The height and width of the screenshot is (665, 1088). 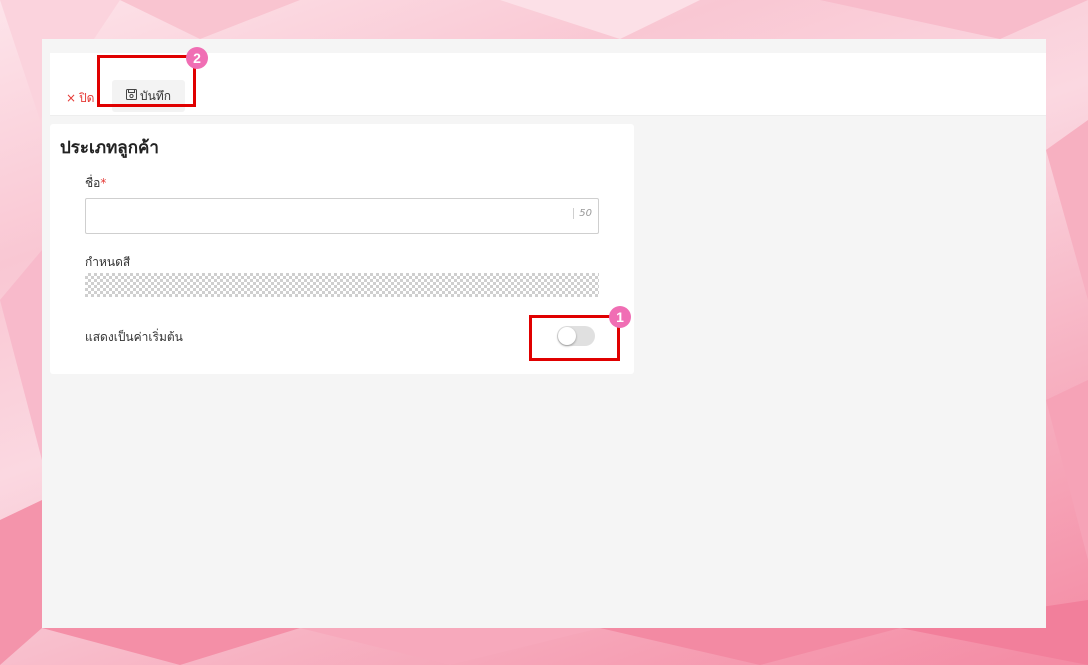 I want to click on step-badge-1: 1, so click(x=620, y=317).